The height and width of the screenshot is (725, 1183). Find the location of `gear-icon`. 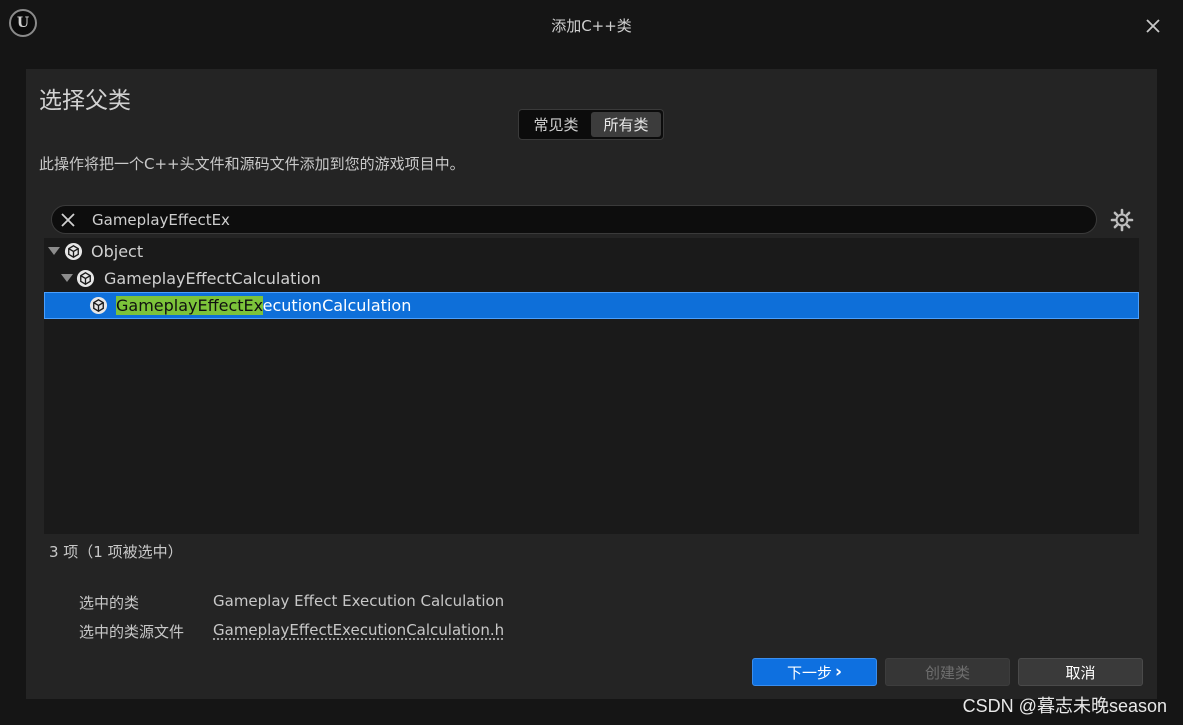

gear-icon is located at coordinates (1122, 220).